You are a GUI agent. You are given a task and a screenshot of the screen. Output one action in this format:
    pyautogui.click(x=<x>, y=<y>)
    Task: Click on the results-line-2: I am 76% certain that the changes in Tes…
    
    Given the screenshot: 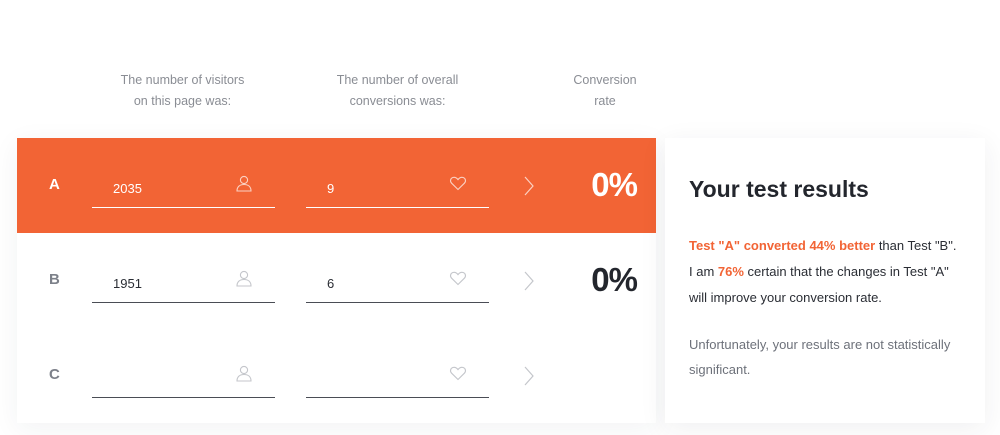 What is the action you would take?
    pyautogui.click(x=831, y=272)
    